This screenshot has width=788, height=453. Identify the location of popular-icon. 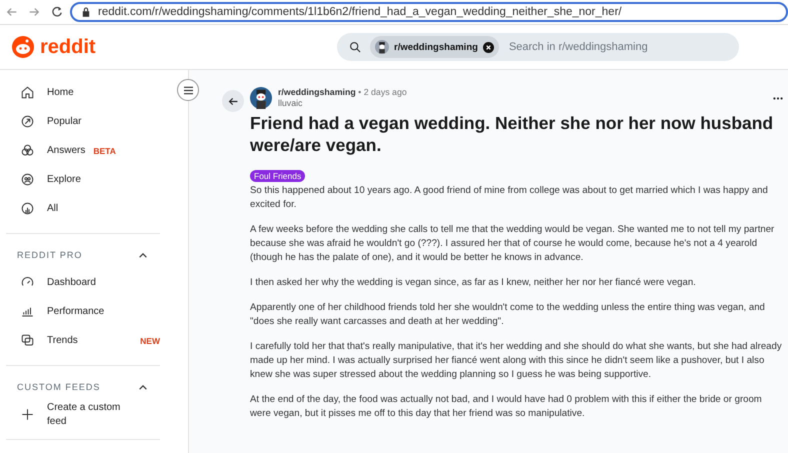
(27, 121).